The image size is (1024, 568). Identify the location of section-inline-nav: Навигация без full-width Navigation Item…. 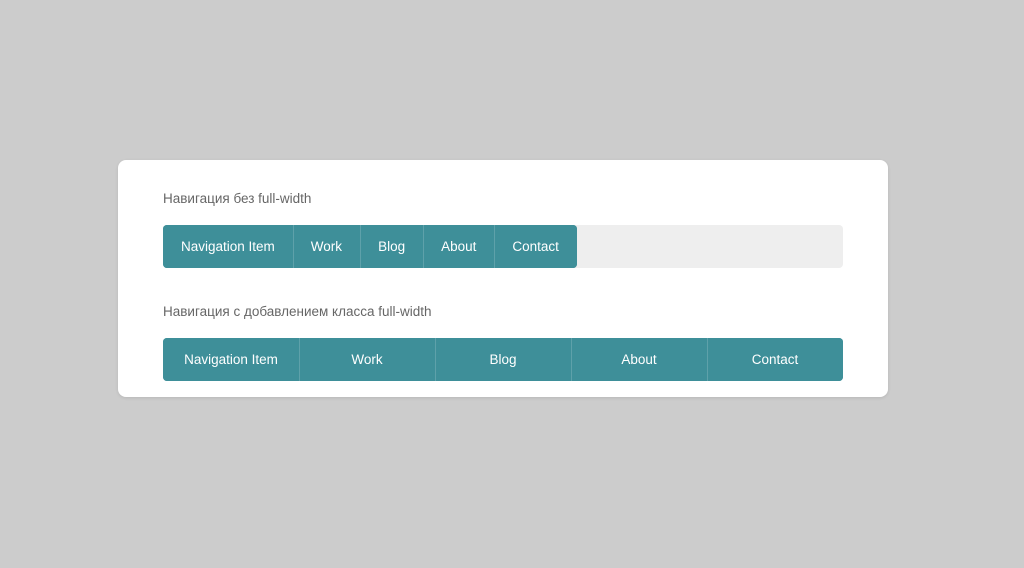
(503, 229).